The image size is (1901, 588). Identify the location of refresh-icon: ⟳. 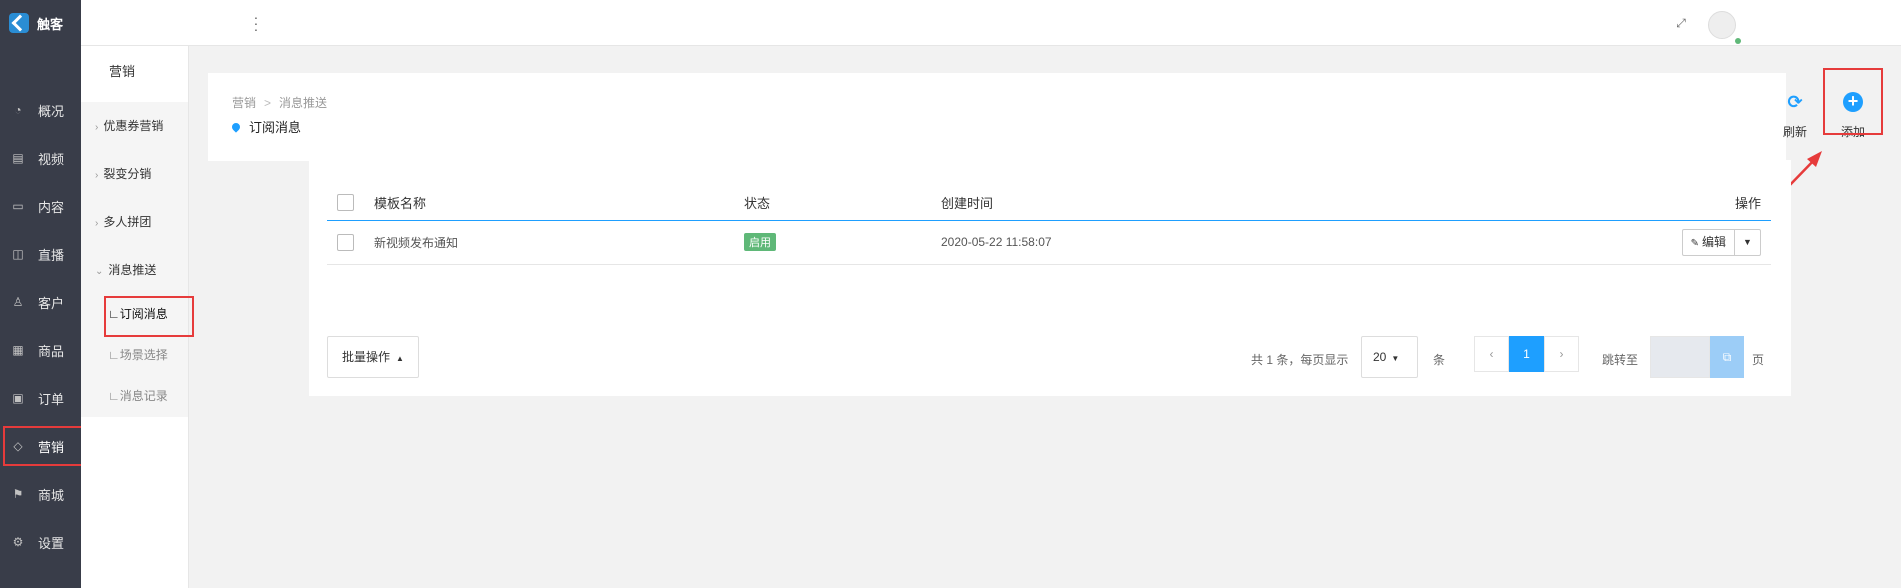
(1795, 102).